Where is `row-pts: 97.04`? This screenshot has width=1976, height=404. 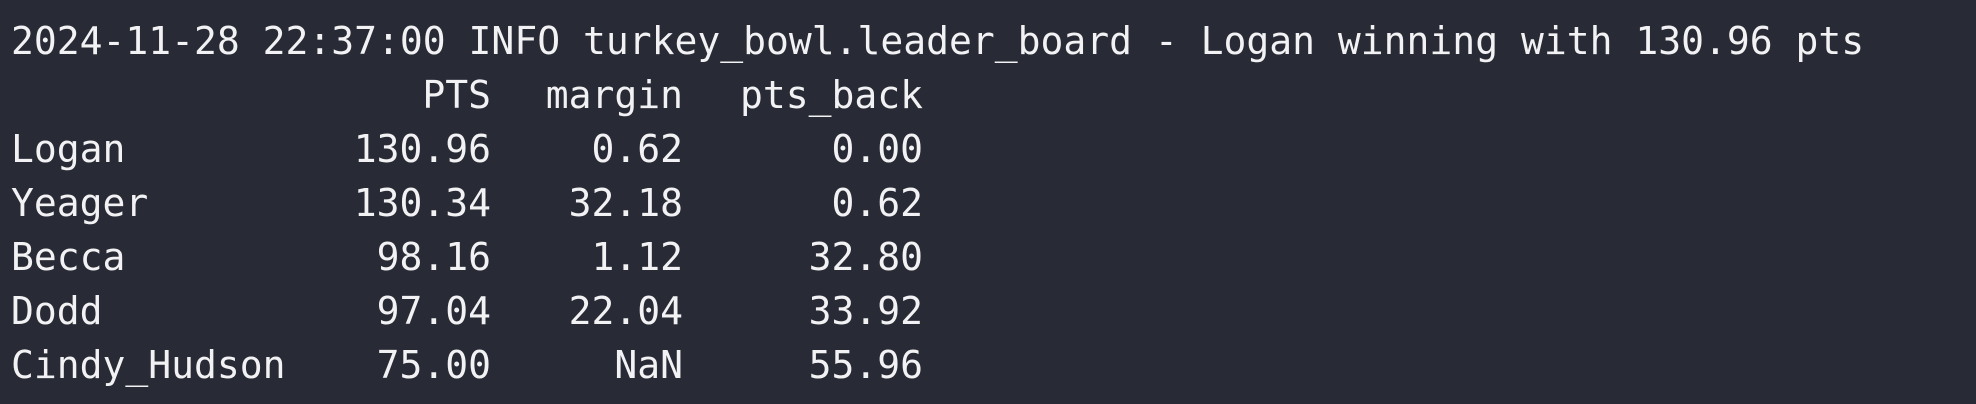
row-pts: 97.04 is located at coordinates (433, 311).